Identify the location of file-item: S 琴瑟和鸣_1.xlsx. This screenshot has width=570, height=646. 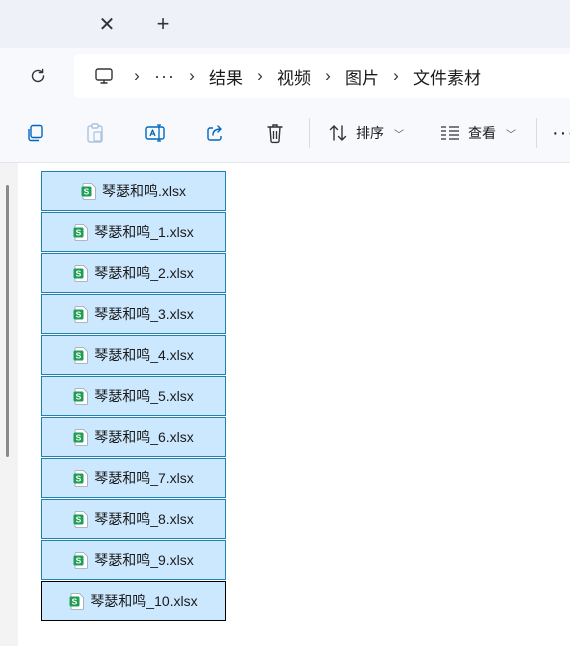
(133, 232).